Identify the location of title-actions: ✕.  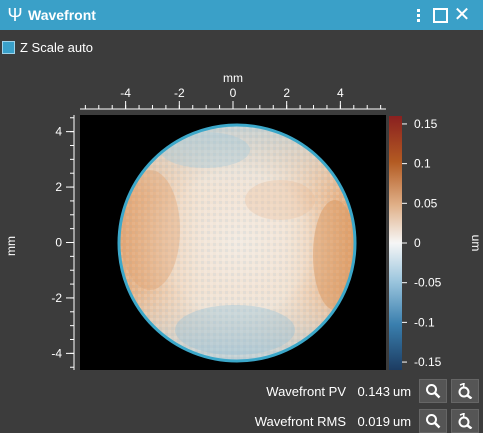
(440, 15).